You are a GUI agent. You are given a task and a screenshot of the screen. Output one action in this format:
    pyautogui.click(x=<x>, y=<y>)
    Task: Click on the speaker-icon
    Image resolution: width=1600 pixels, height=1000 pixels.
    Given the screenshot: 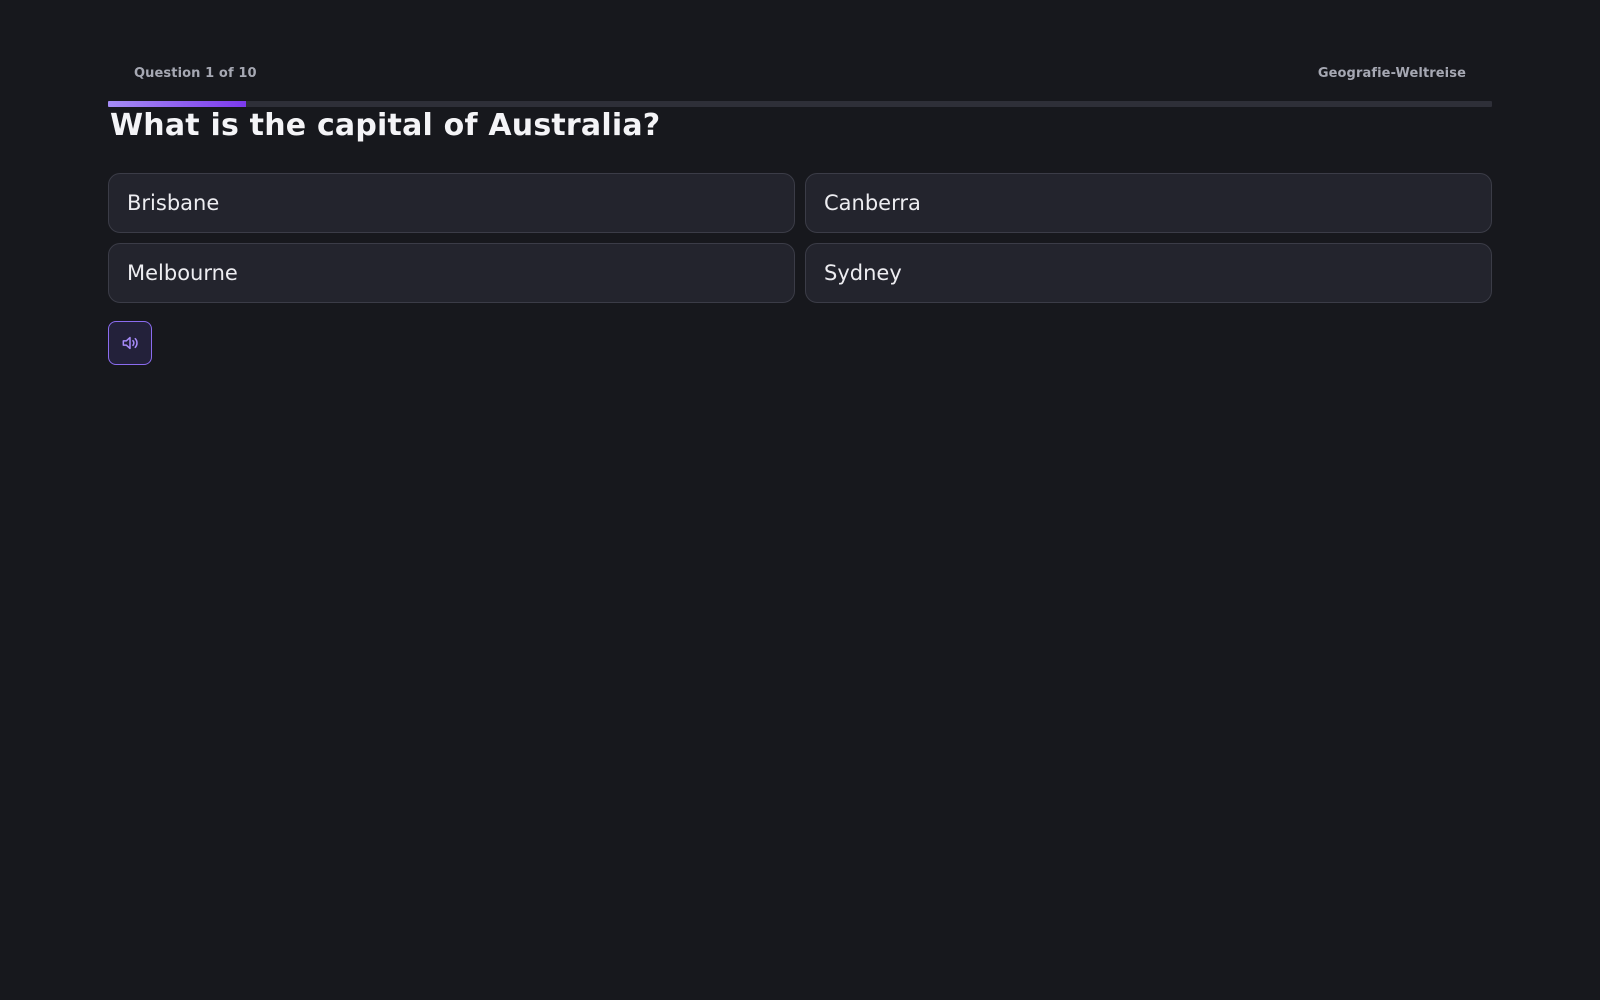 What is the action you would take?
    pyautogui.click(x=130, y=343)
    